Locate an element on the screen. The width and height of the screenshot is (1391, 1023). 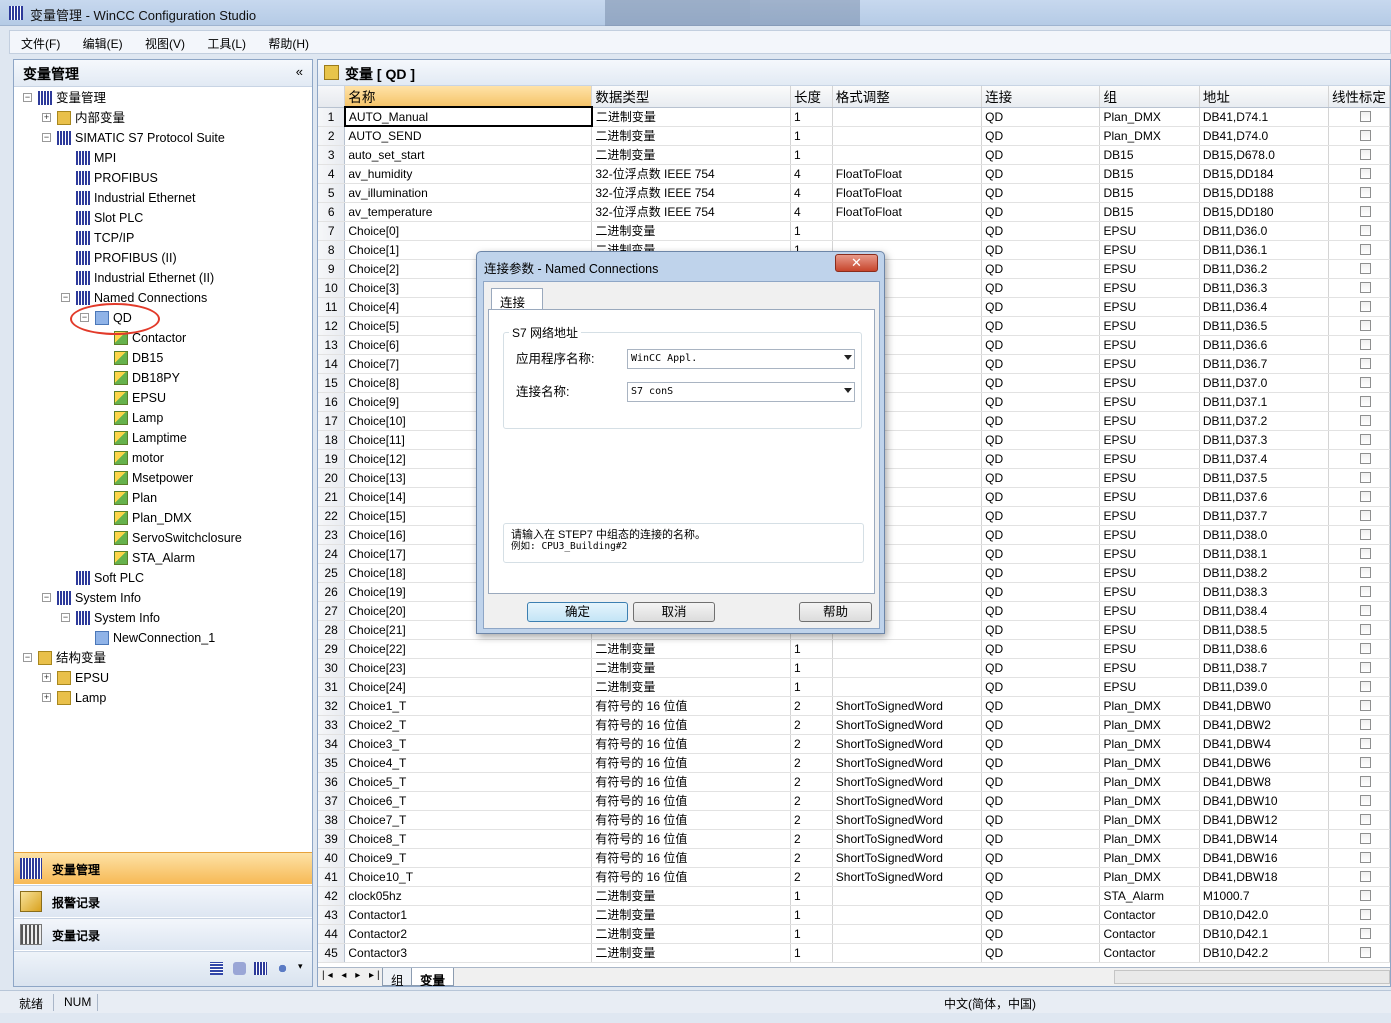
cell-name: Choice3_T is located at coordinates (468, 744).